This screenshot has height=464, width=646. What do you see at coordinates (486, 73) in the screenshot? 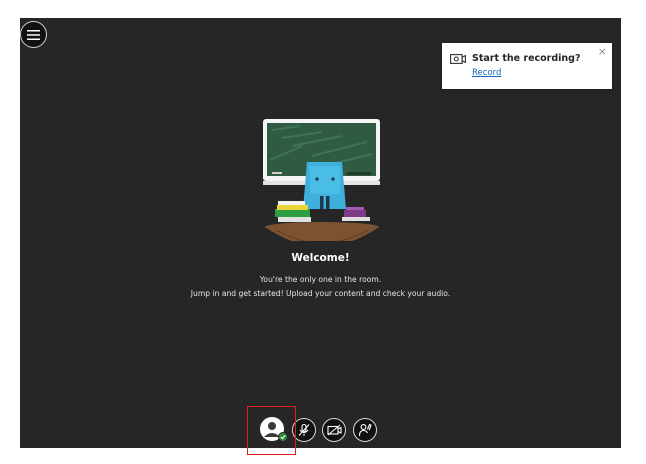
I see `record-link: Record` at bounding box center [486, 73].